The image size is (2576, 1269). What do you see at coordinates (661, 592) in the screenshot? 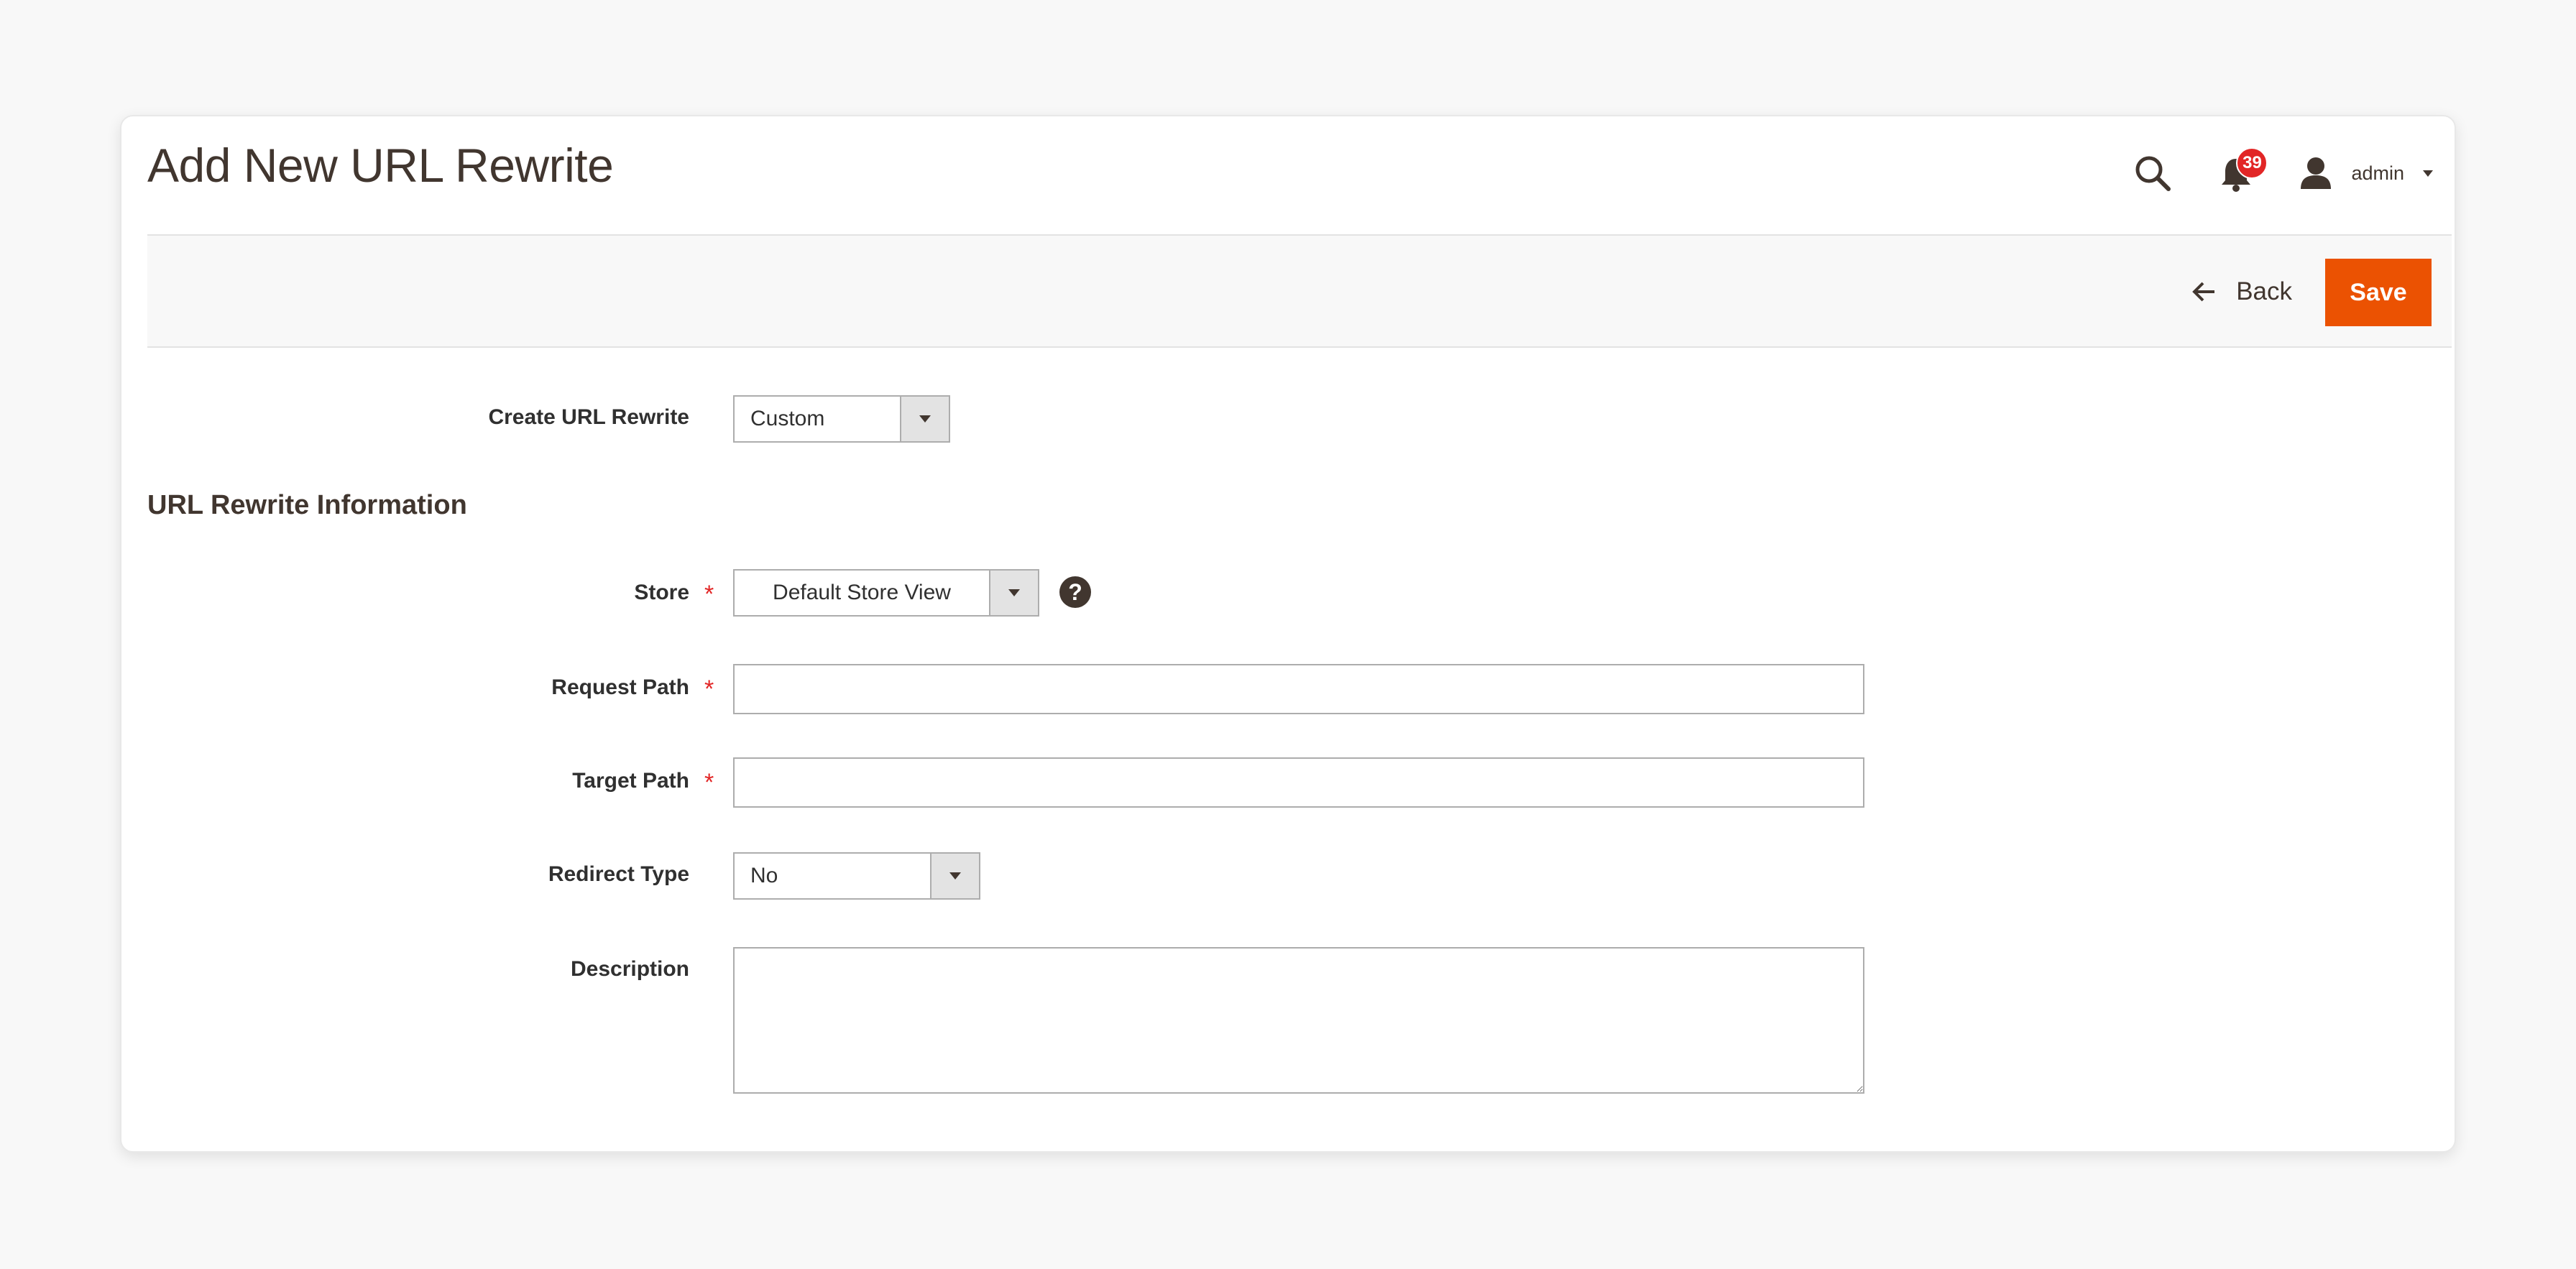
I see `store-label: Store` at bounding box center [661, 592].